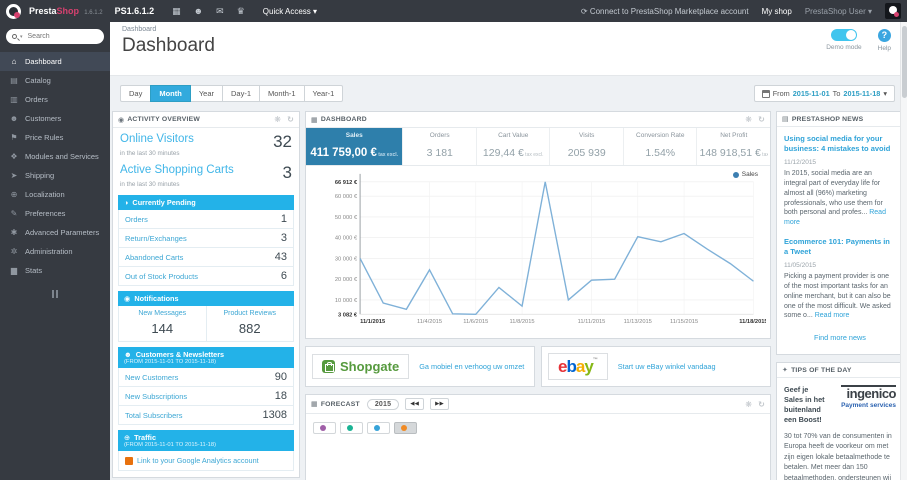 The height and width of the screenshot is (480, 907). Describe the element at coordinates (176, 11) in the screenshot. I see `cart-icon: ▦` at that location.